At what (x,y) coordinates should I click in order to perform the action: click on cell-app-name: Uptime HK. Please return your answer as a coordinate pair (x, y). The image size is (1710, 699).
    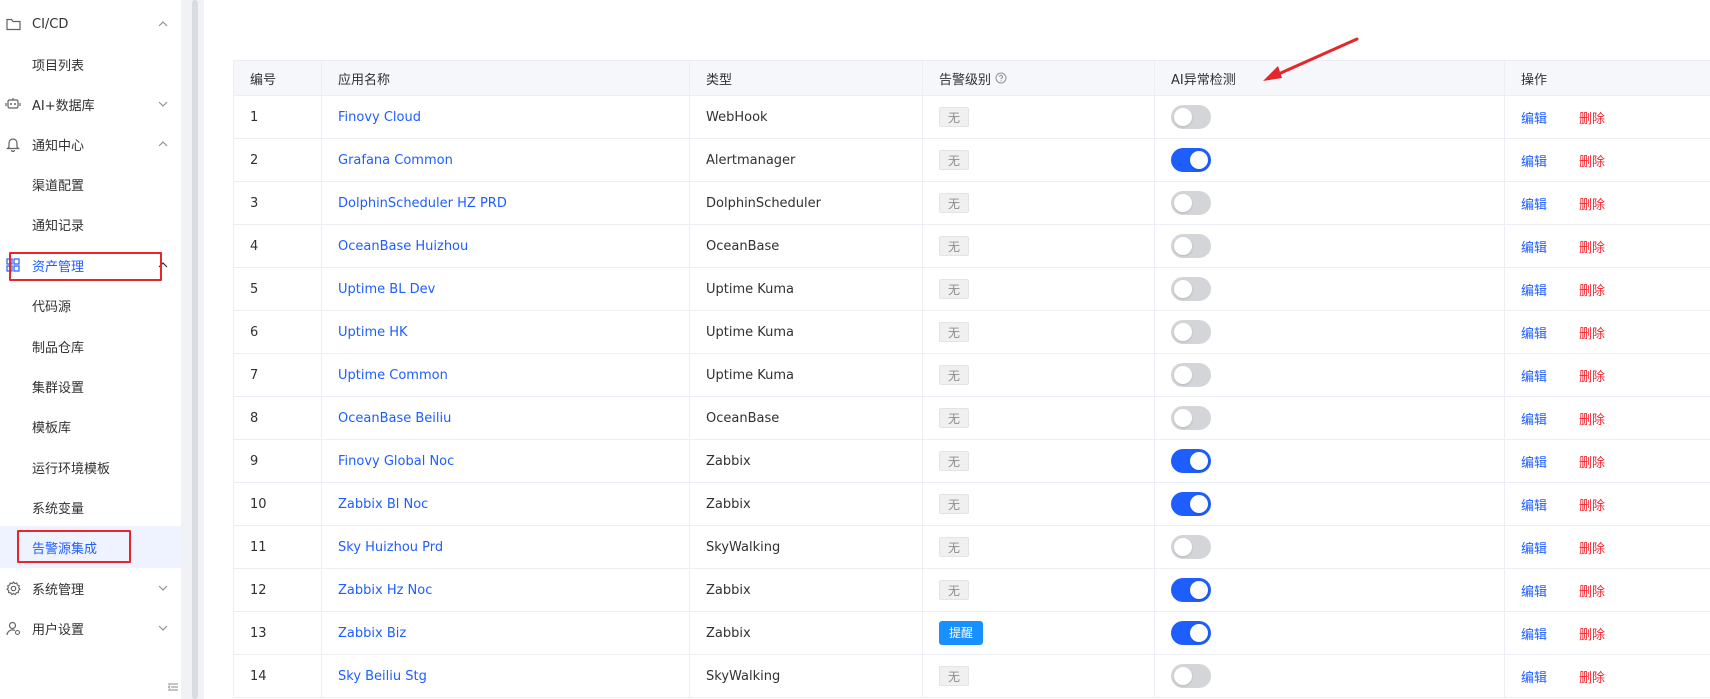
    Looking at the image, I should click on (506, 332).